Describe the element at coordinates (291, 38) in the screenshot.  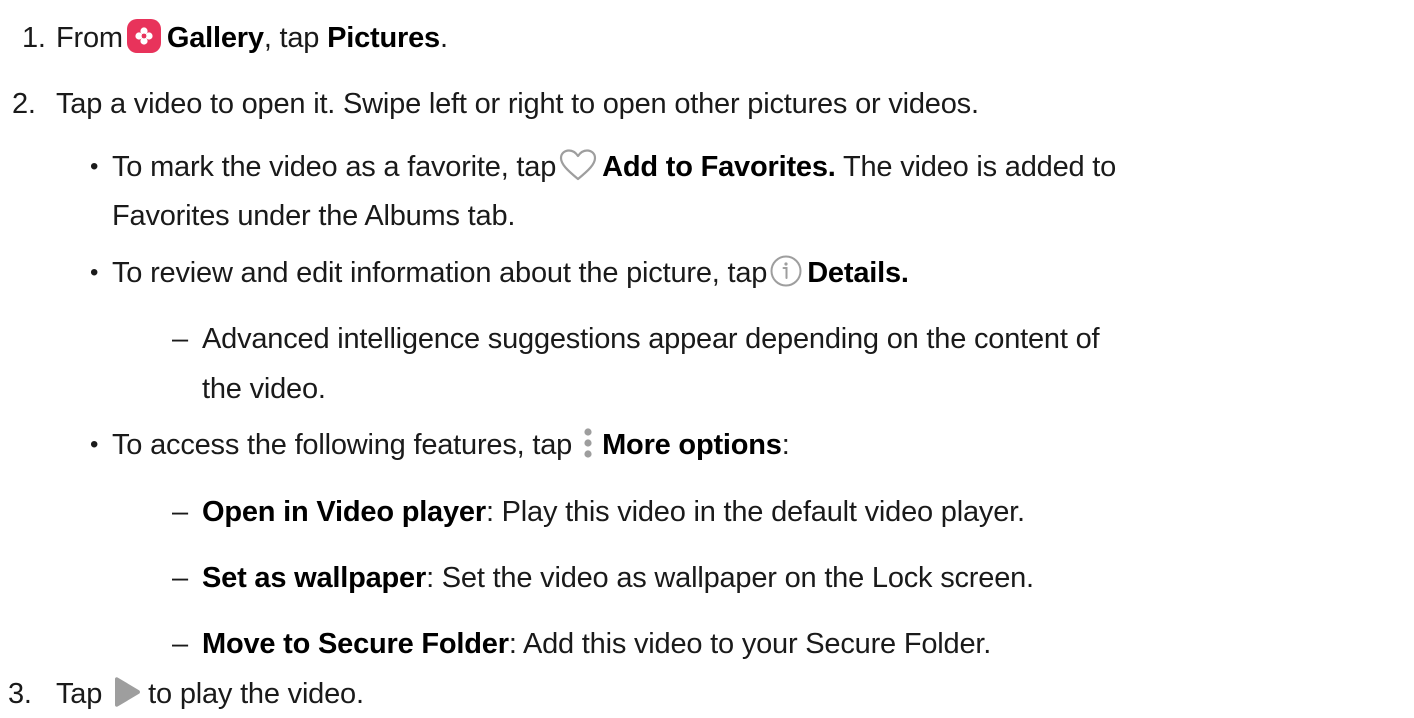
I see `step-text: , tap` at that location.